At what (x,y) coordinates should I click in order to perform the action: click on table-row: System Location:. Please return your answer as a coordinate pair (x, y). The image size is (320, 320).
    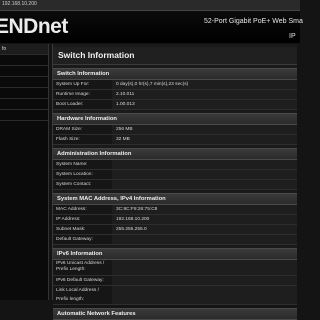
    Looking at the image, I should click on (175, 175).